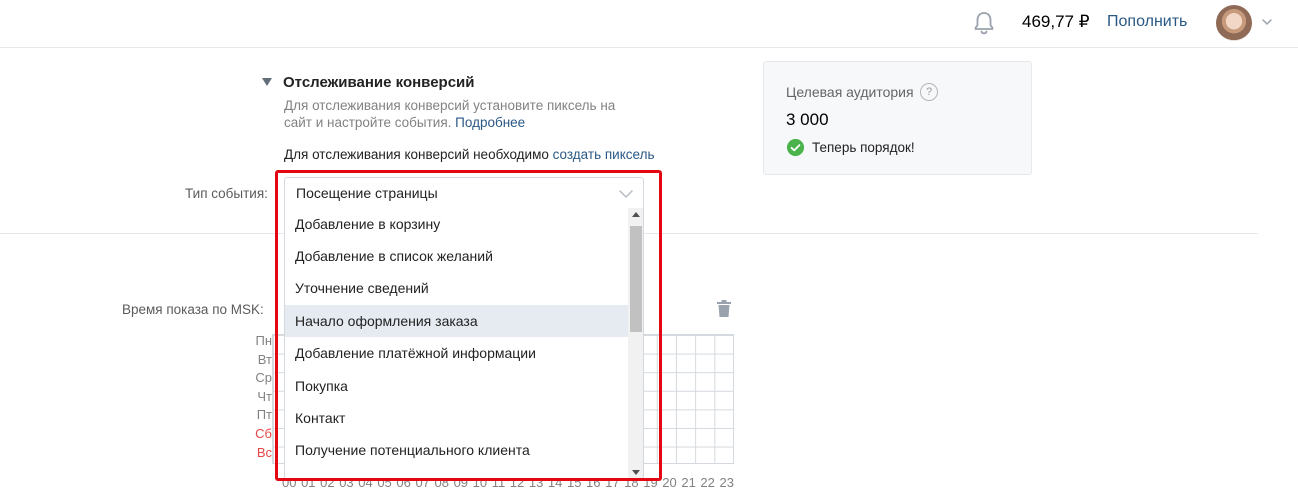 The height and width of the screenshot is (502, 1298). I want to click on create-pixel-link: создать пиксель, so click(604, 154).